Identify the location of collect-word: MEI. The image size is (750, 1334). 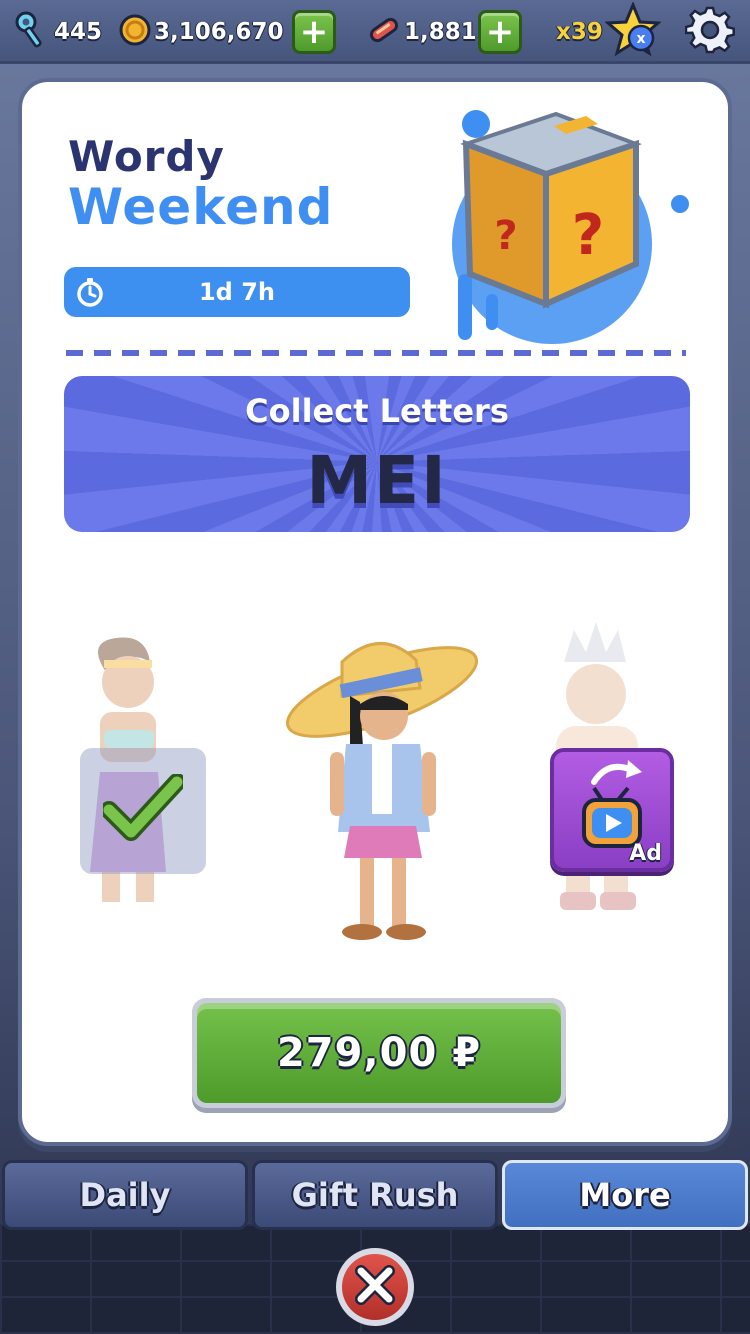
(377, 480).